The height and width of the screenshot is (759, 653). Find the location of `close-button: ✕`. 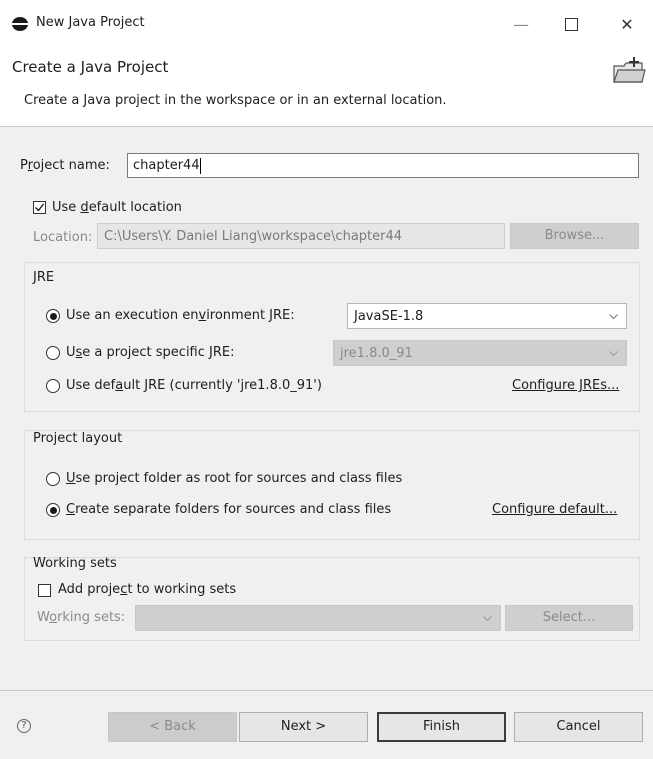

close-button: ✕ is located at coordinates (627, 25).